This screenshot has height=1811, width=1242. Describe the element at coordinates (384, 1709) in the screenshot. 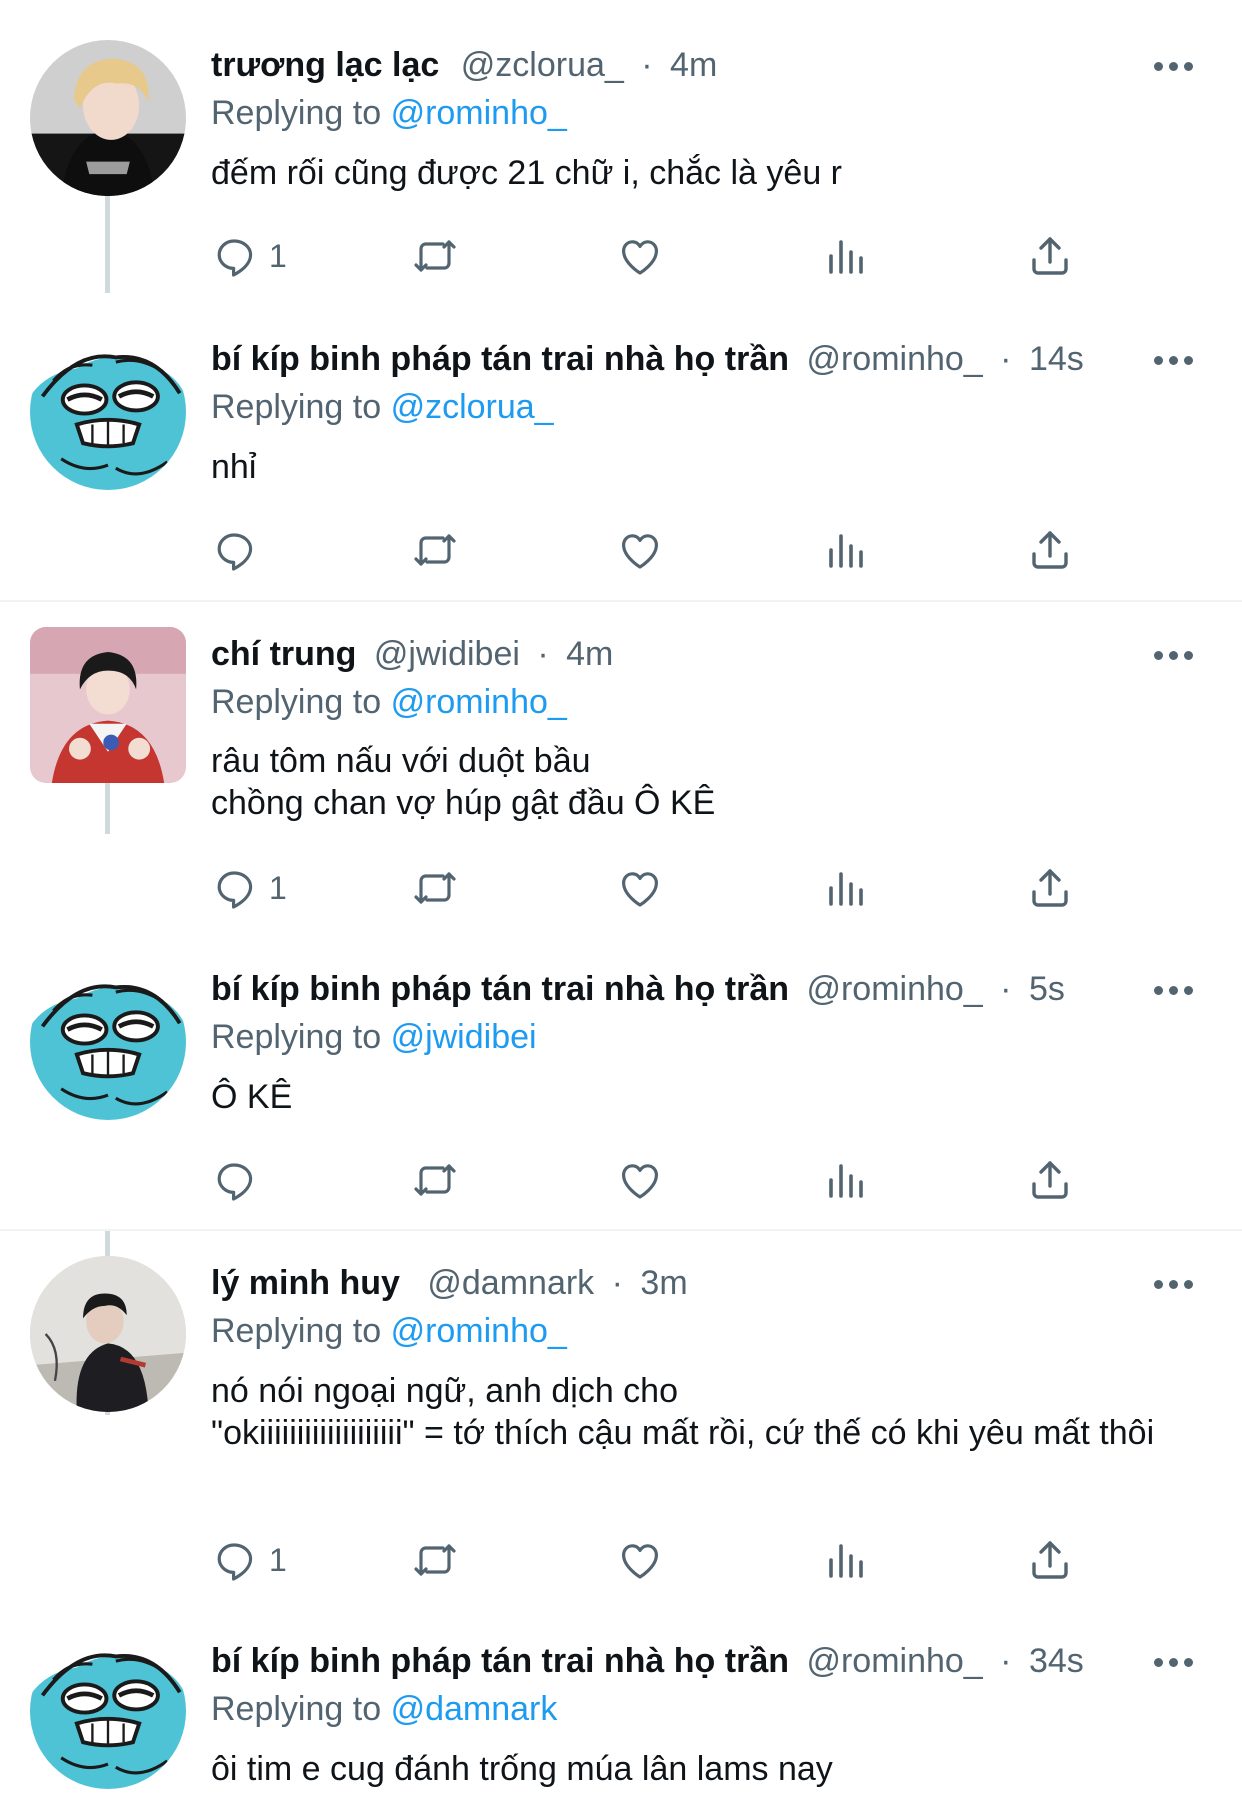

I see `replying-to: Replying to @damnark` at that location.